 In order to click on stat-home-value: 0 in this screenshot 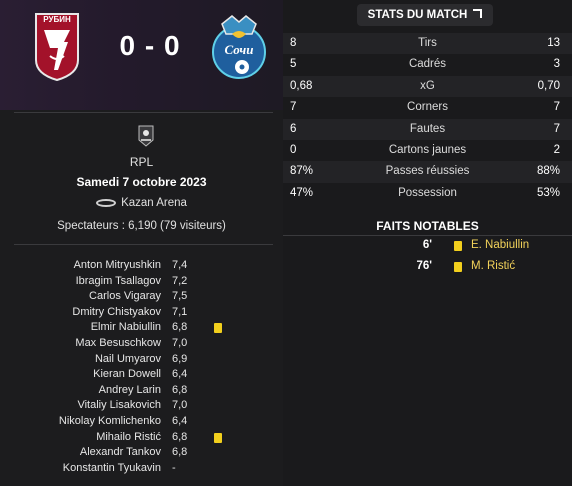, I will do `click(293, 149)`.